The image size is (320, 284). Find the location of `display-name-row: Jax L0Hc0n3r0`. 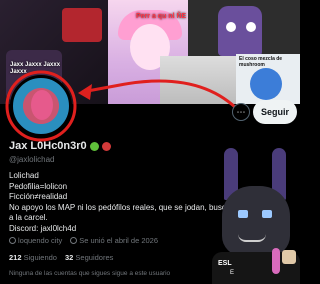

display-name-row: Jax L0Hc0n3r0 is located at coordinates (60, 146).